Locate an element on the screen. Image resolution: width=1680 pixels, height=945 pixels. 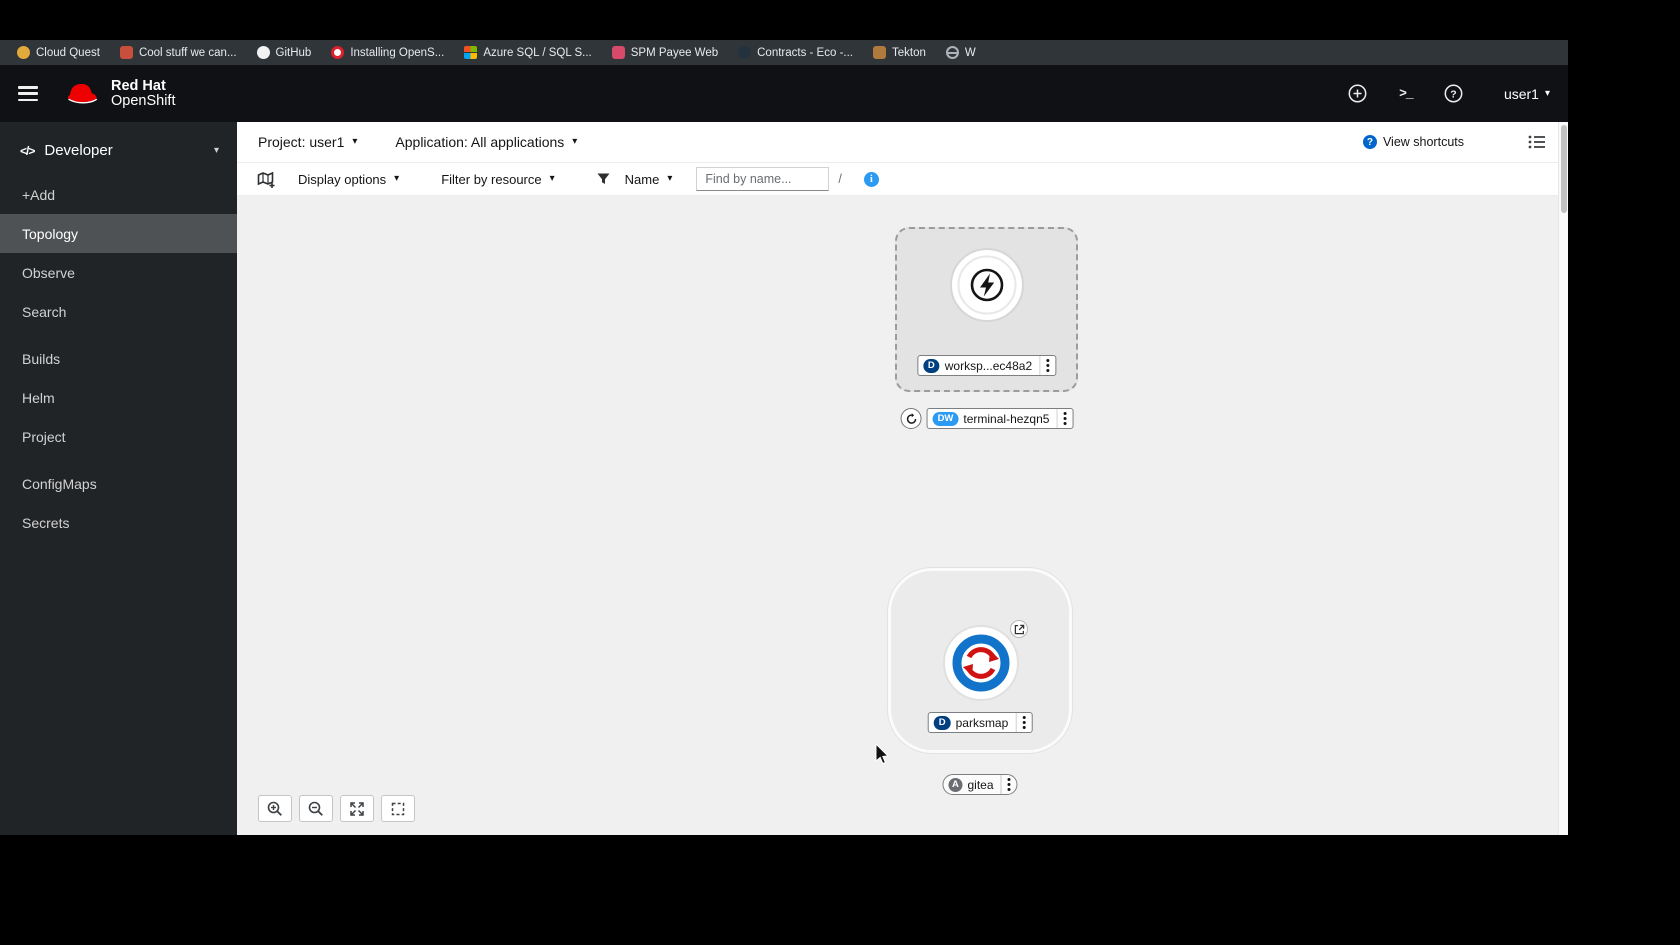
parksmap-node-label: D parksmap is located at coordinates (980, 722).